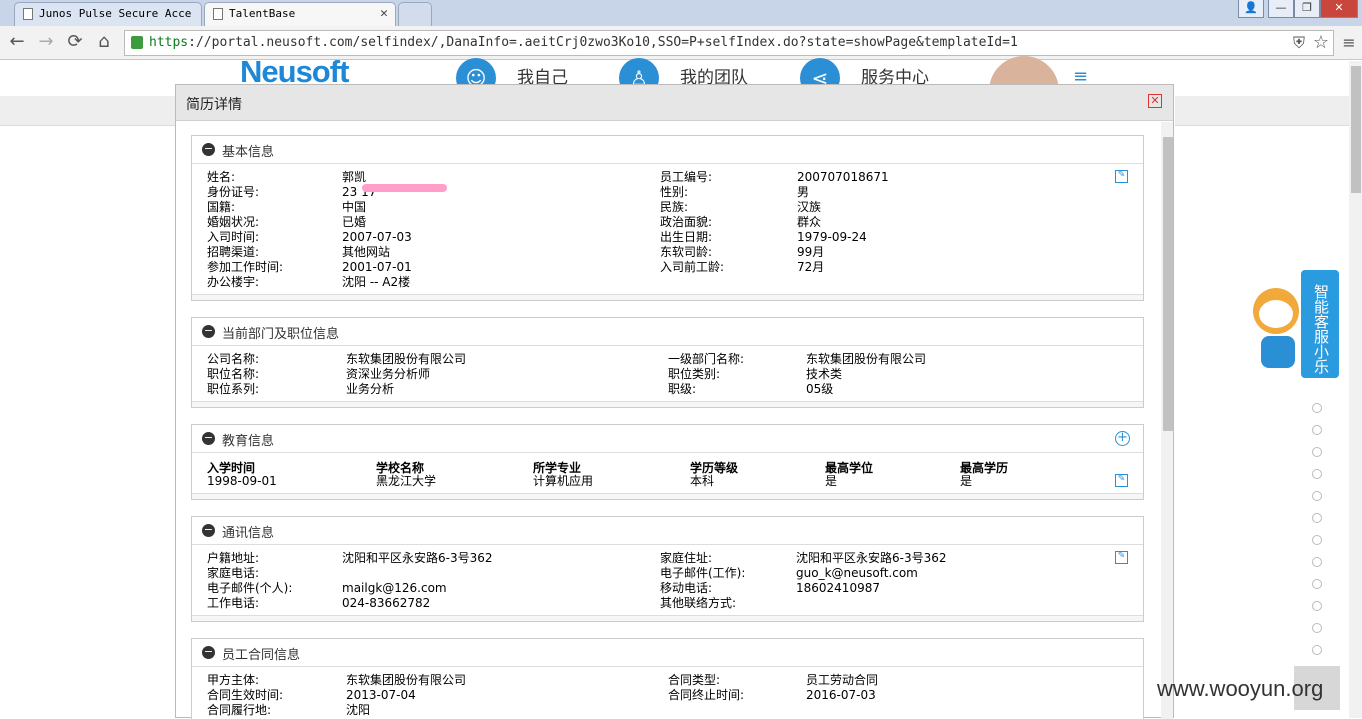 The image size is (1362, 719). What do you see at coordinates (17, 42) in the screenshot?
I see `back-icon: ←` at bounding box center [17, 42].